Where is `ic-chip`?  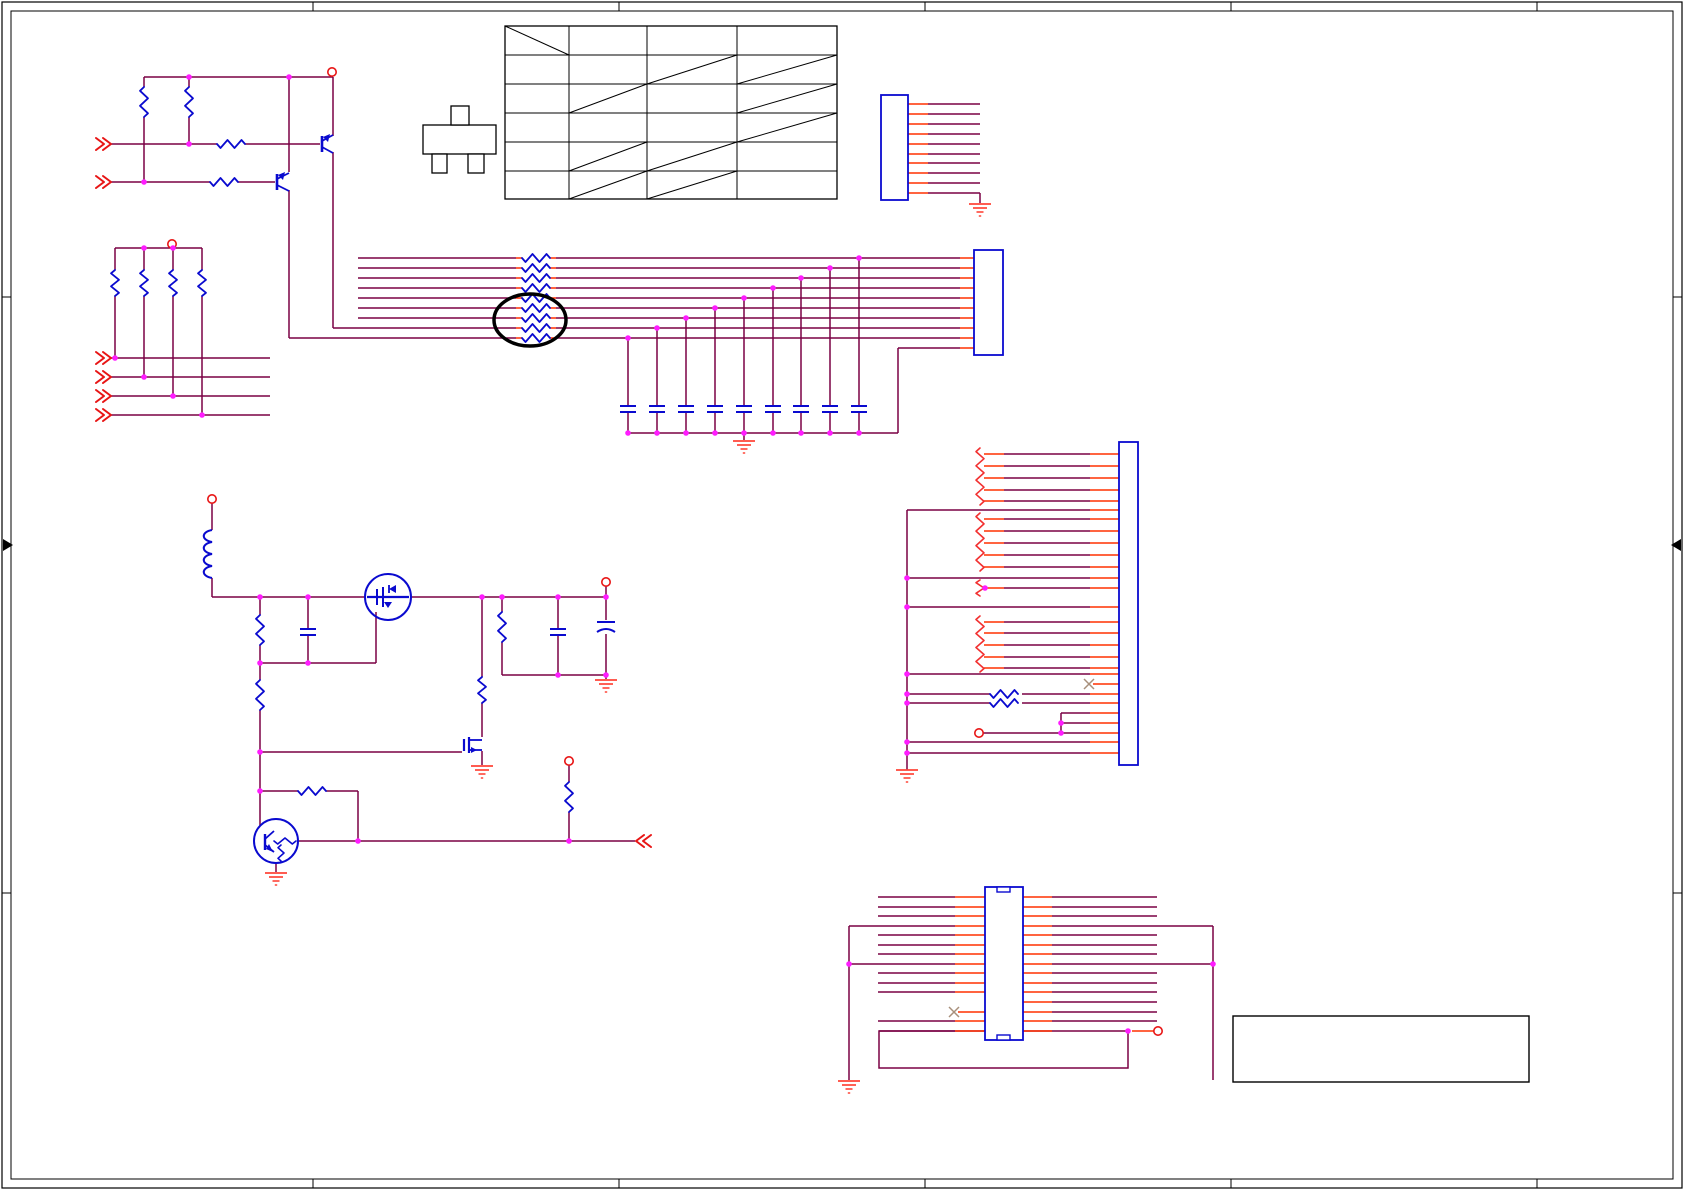
ic-chip is located at coordinates (1004, 963).